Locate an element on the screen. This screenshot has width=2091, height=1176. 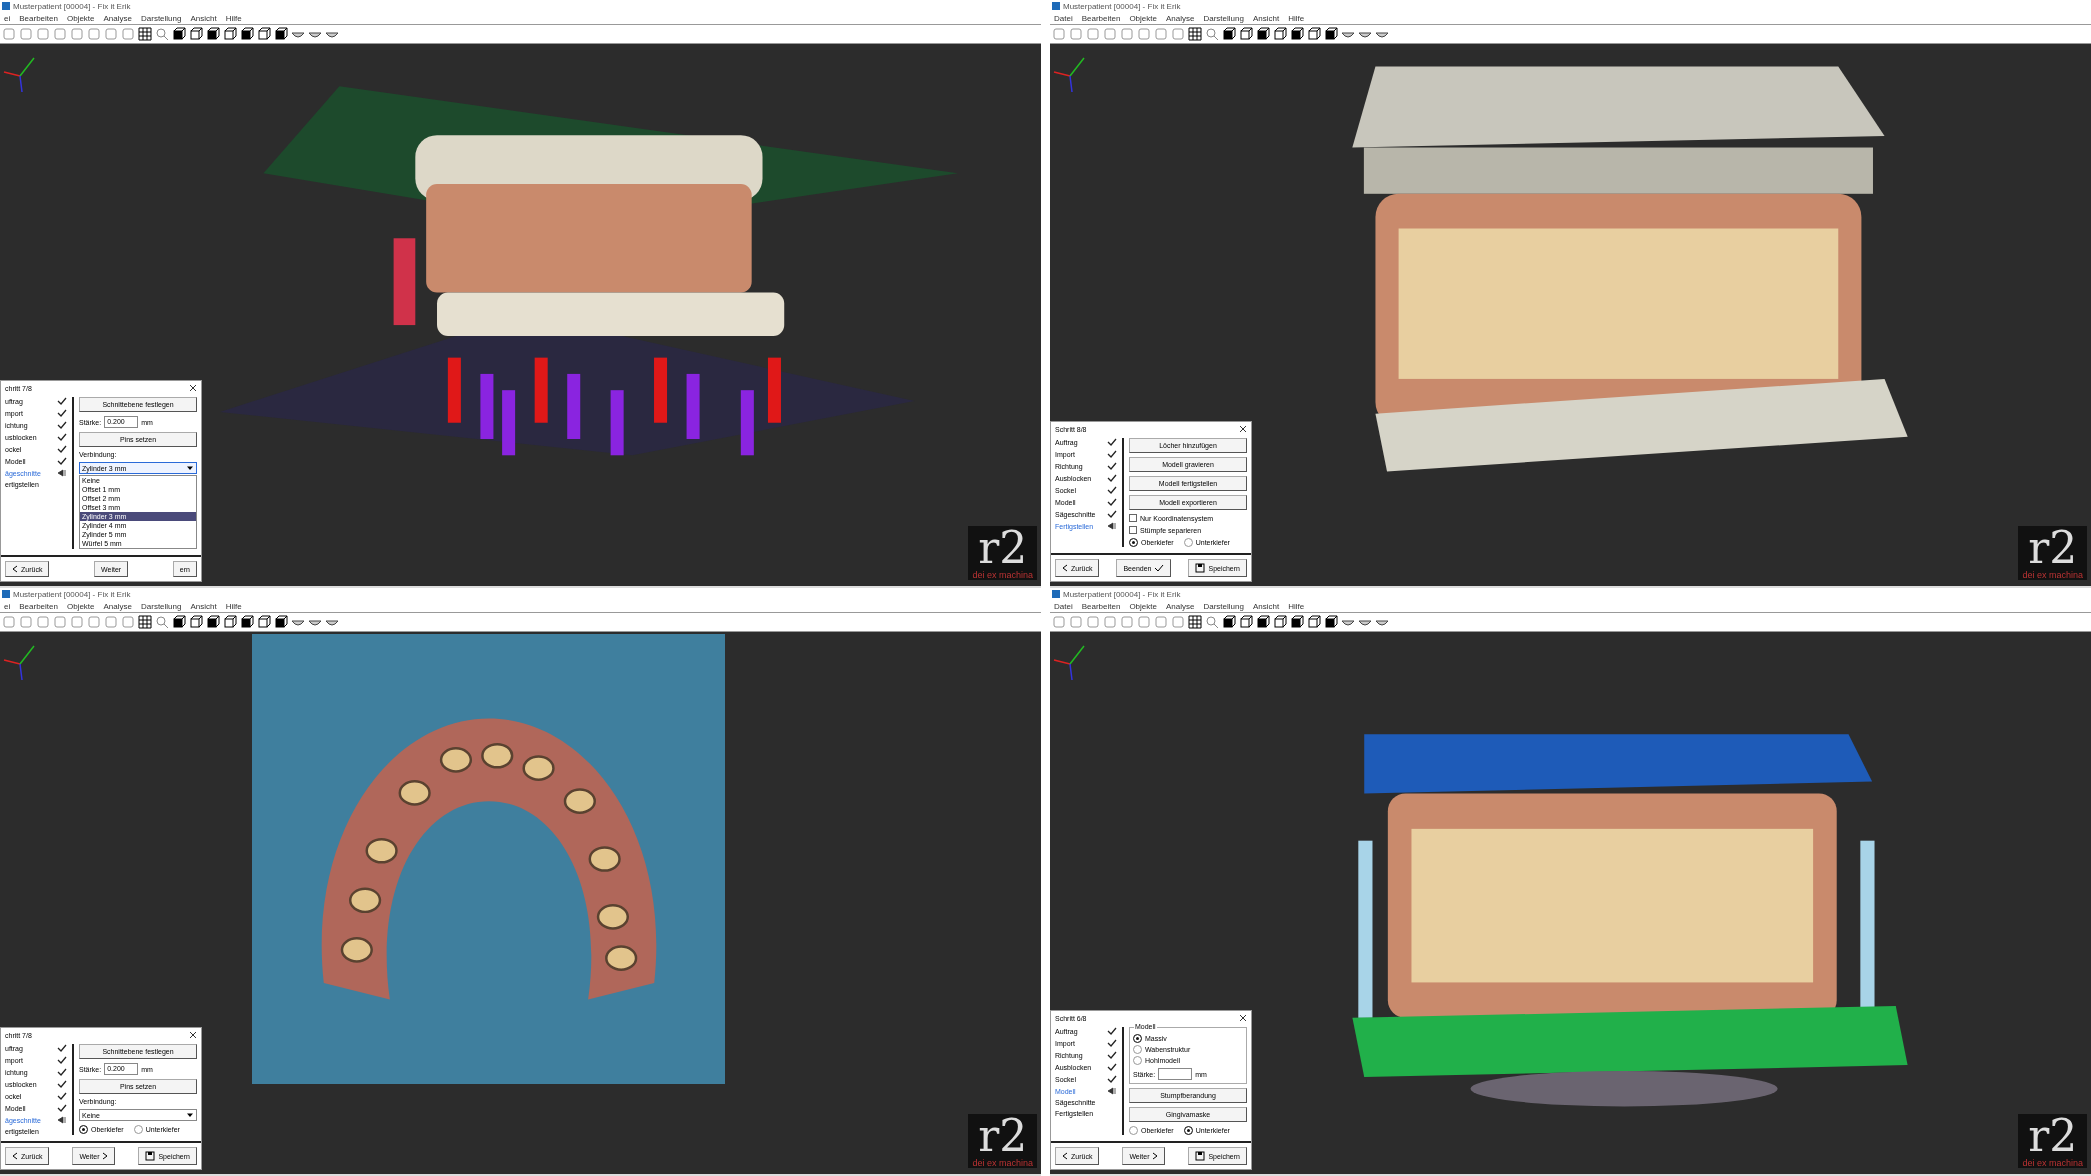
save-icon is located at coordinates (1200, 1156).